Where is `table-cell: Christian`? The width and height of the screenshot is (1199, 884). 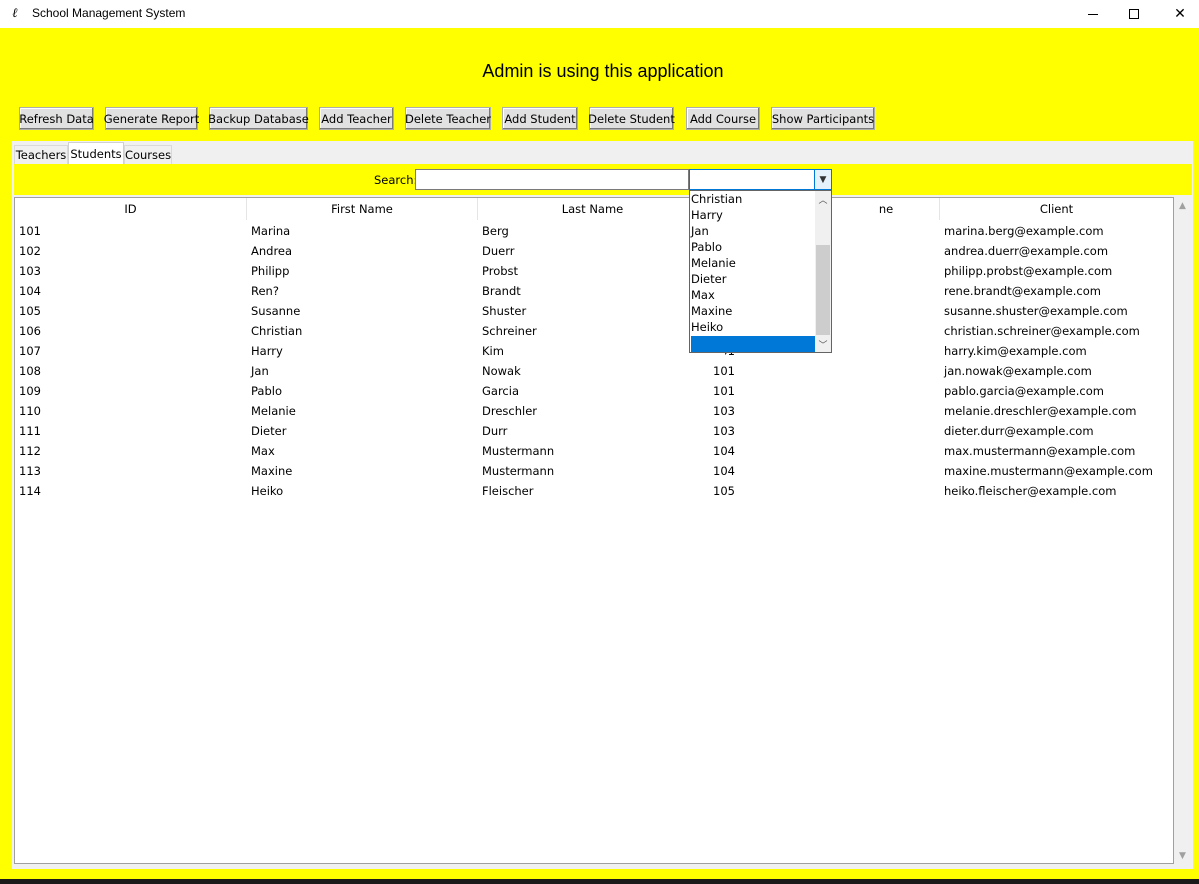
table-cell: Christian is located at coordinates (277, 331).